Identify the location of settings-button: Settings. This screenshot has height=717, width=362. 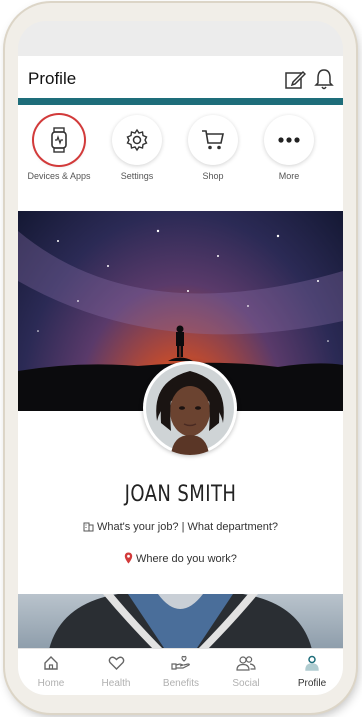
(137, 148).